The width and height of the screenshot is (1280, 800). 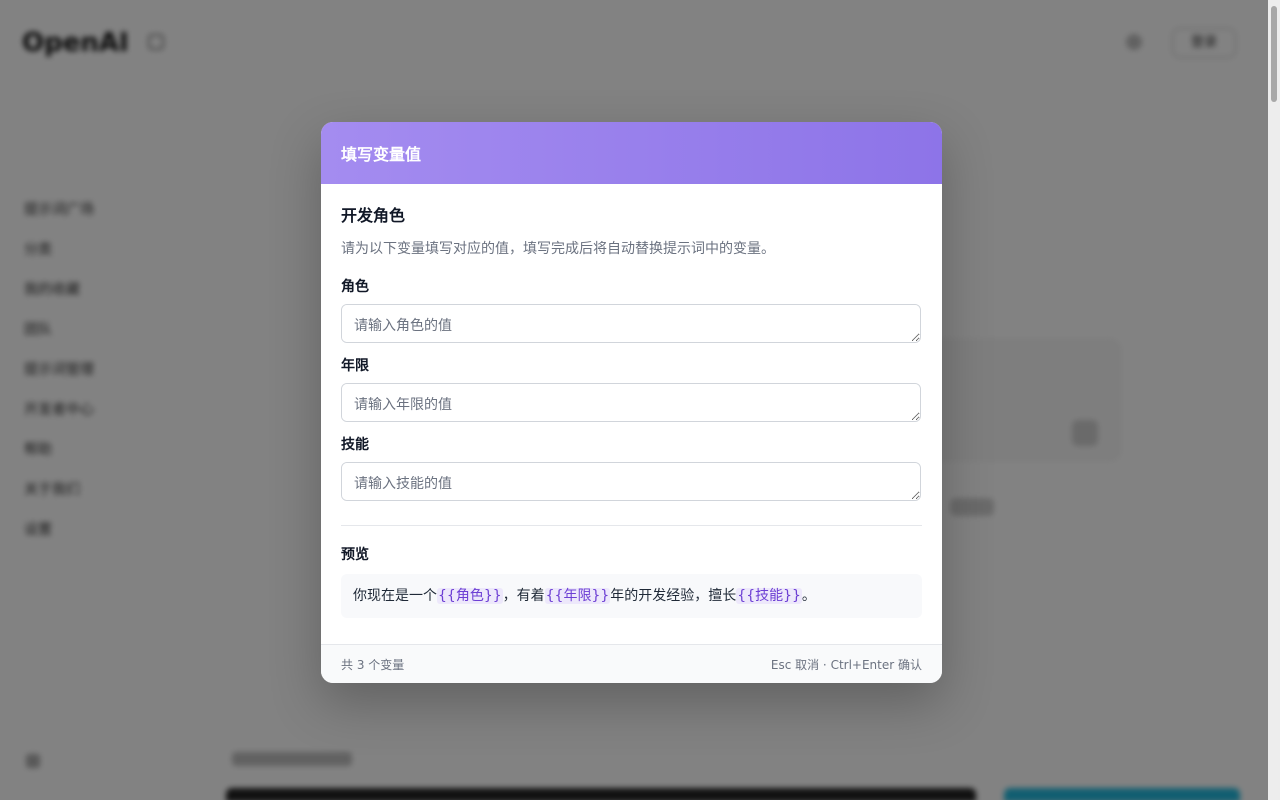 I want to click on dialog-title: 填写变量值, so click(x=381, y=154).